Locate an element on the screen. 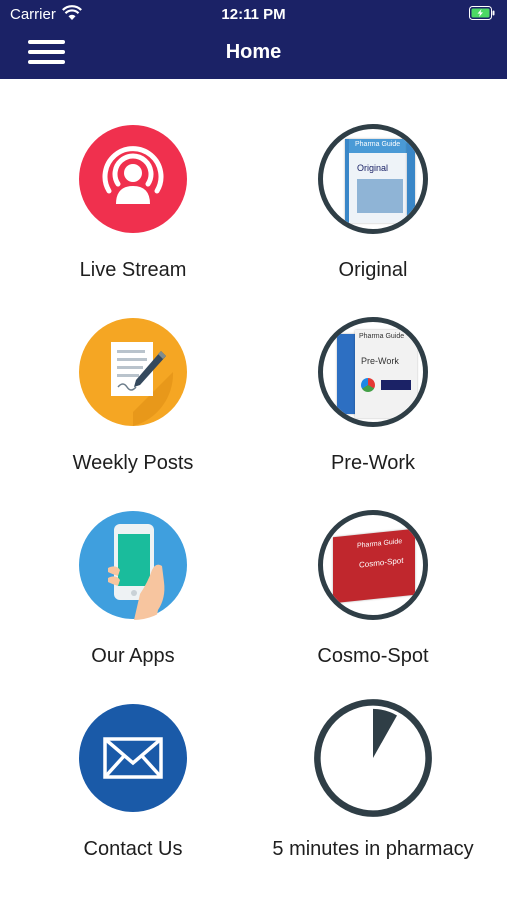  book-title-text: Cosmo-Spot is located at coordinates (381, 562).